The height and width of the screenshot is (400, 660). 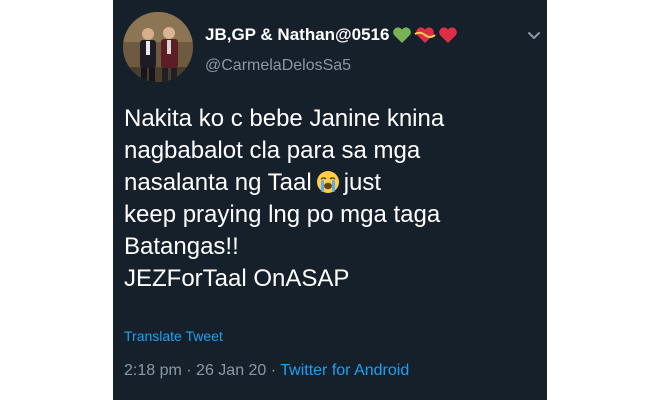 I want to click on tweet-line: nagbabalot cla para sa mga, so click(x=272, y=150).